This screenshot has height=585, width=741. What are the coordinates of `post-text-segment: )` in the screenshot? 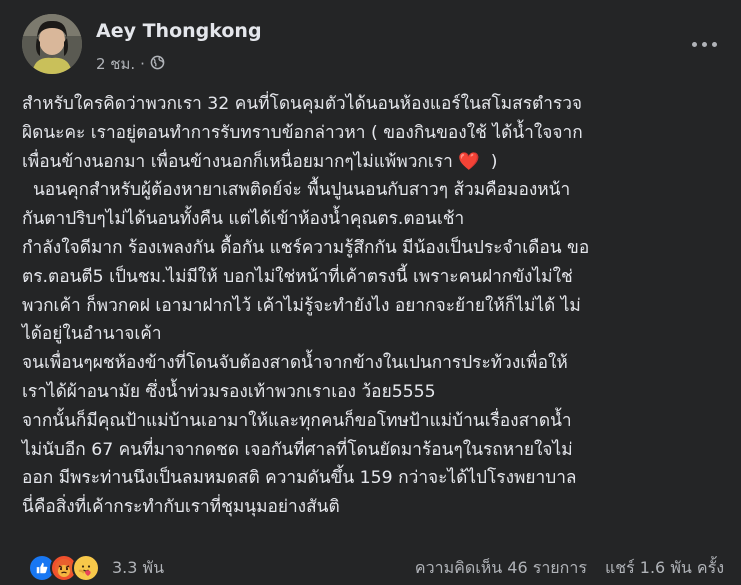 It's located at (488, 161).